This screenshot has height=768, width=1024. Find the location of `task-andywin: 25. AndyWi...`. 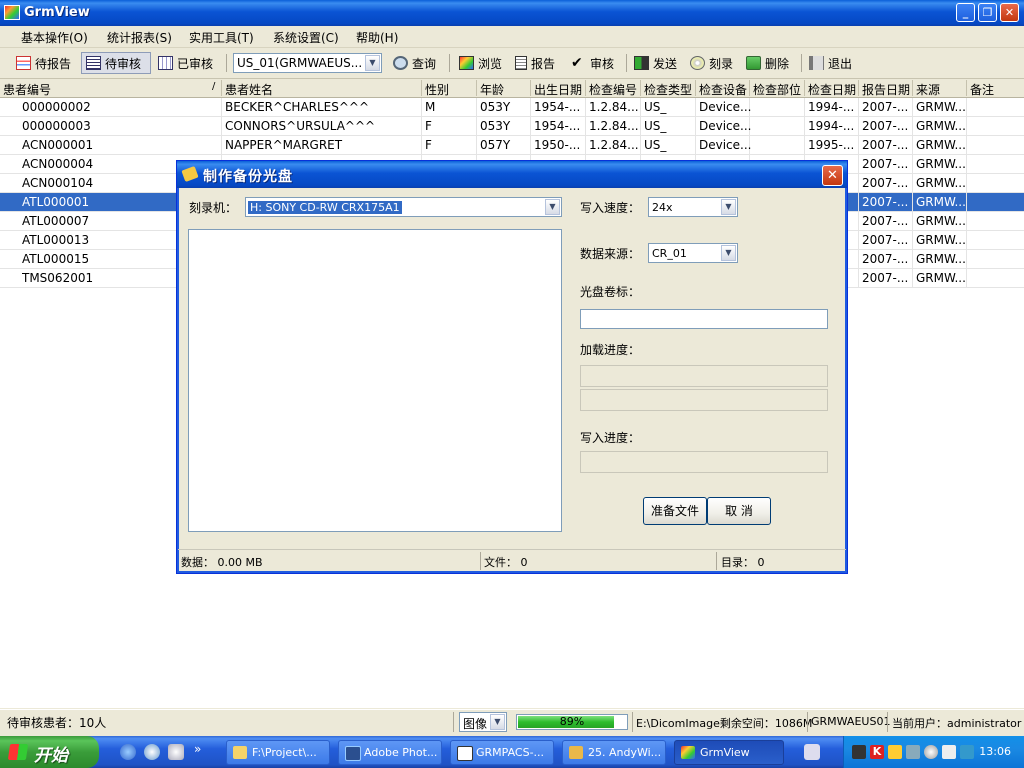

task-andywin: 25. AndyWi... is located at coordinates (614, 752).